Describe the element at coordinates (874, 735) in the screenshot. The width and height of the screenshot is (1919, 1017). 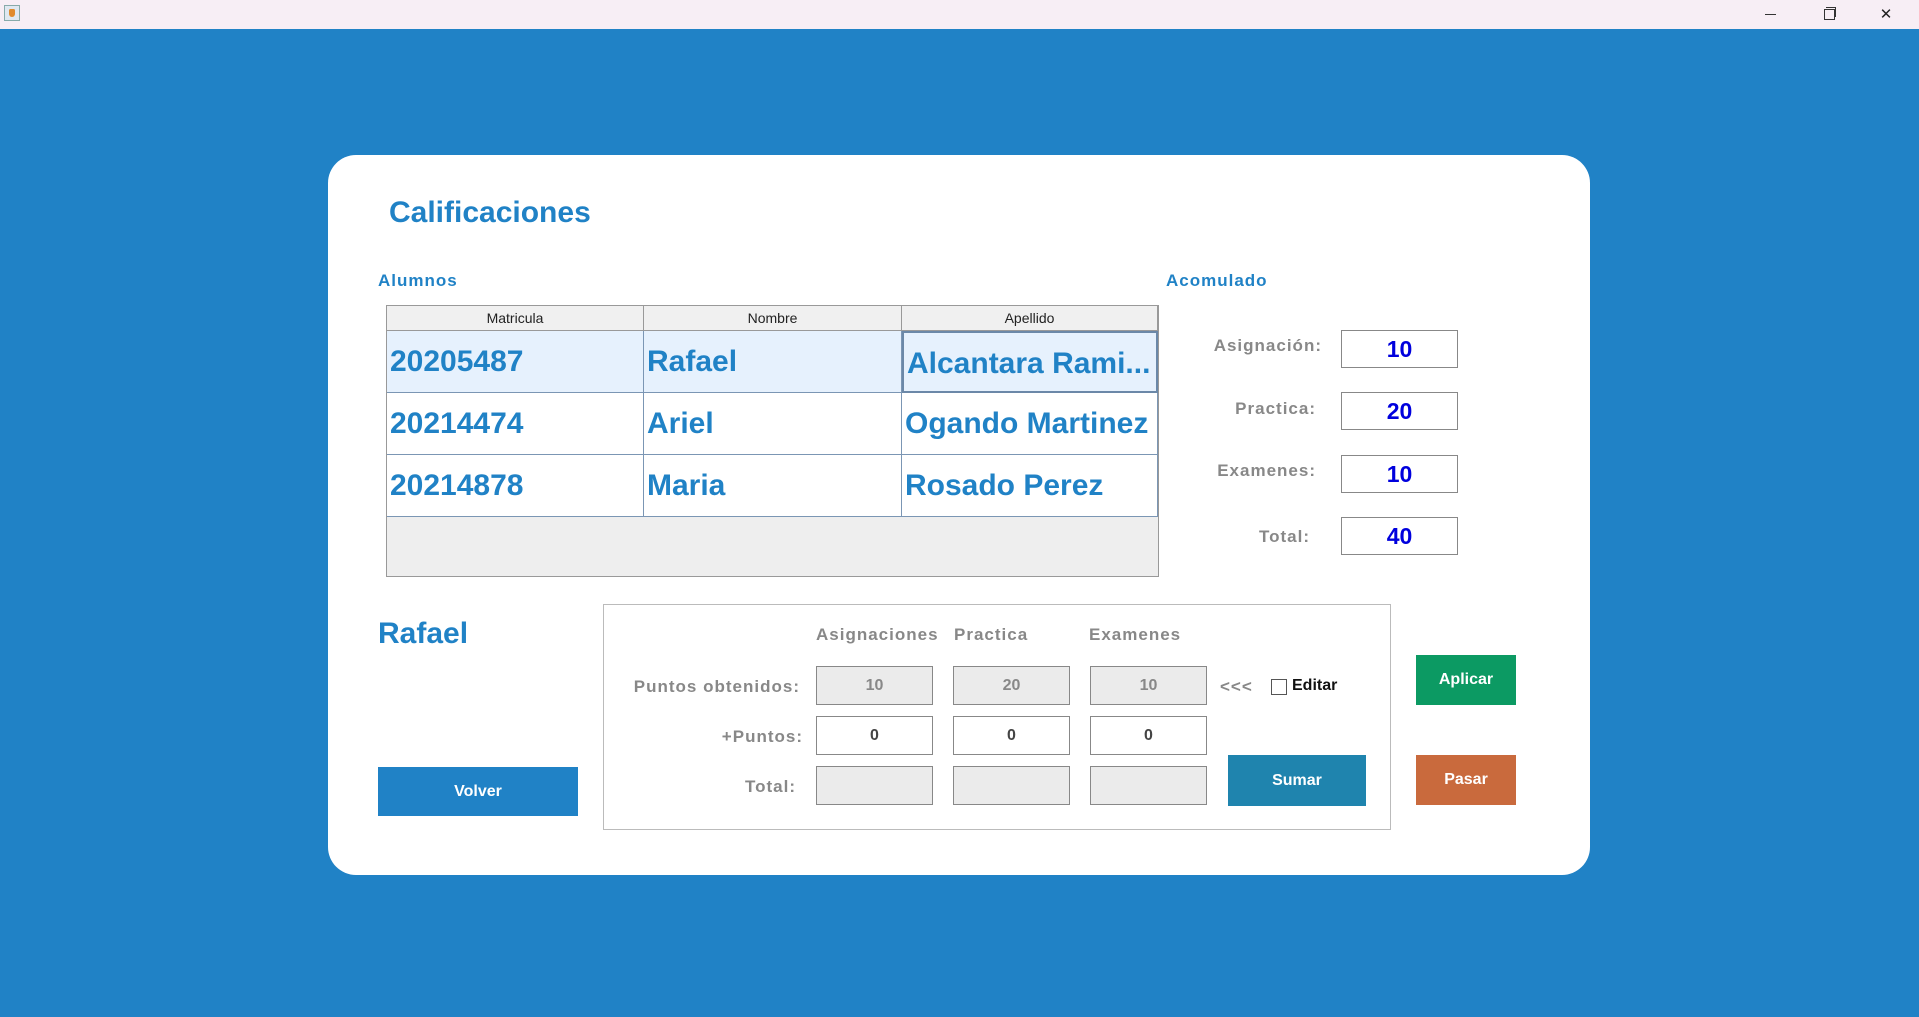
I see `asignaciones-plus-input: 0` at that location.